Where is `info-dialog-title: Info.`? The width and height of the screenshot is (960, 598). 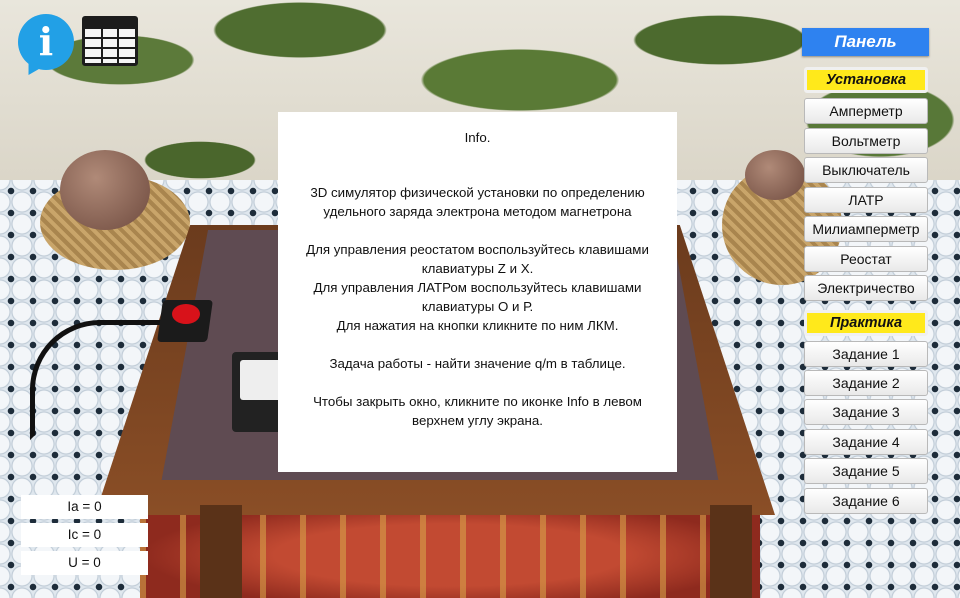 info-dialog-title: Info. is located at coordinates (477, 137).